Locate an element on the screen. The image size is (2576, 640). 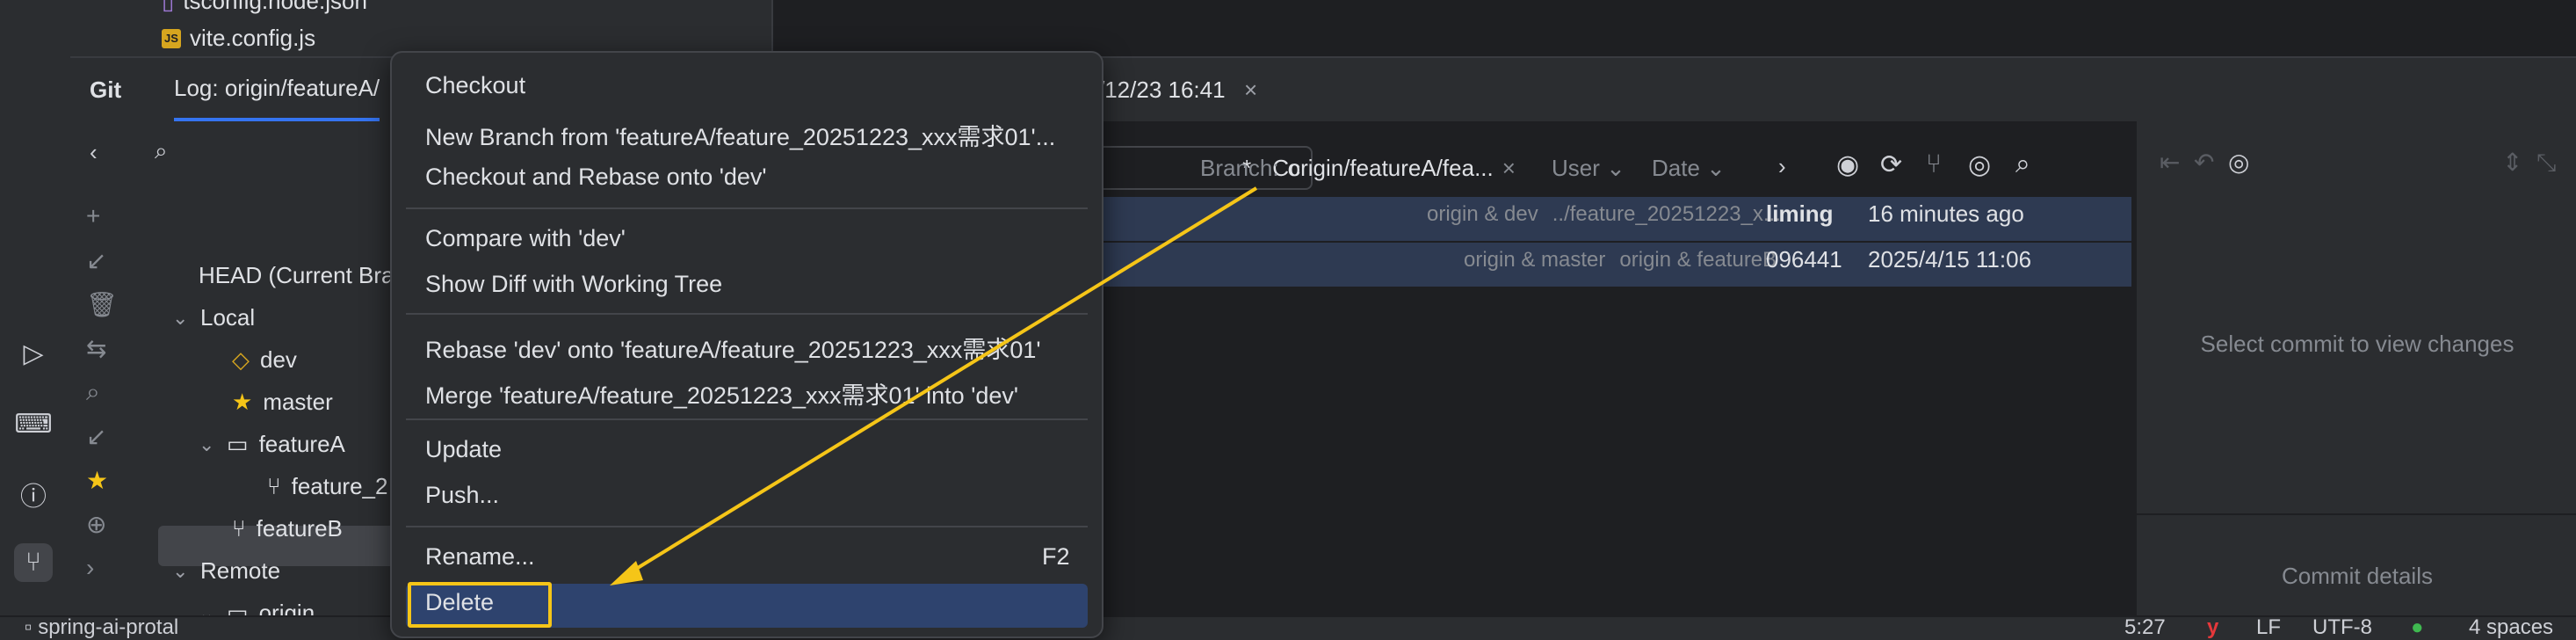
git-window-title: Git is located at coordinates (106, 89).